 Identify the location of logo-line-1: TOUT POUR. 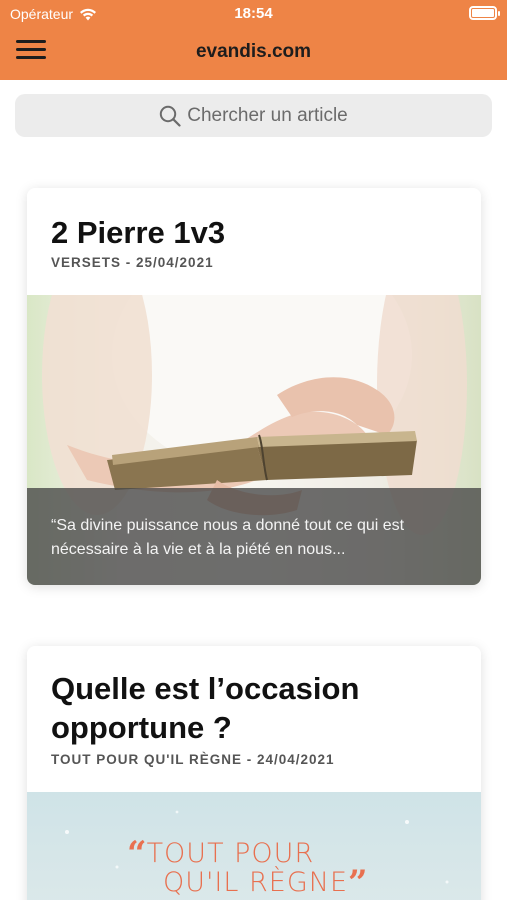
(230, 853).